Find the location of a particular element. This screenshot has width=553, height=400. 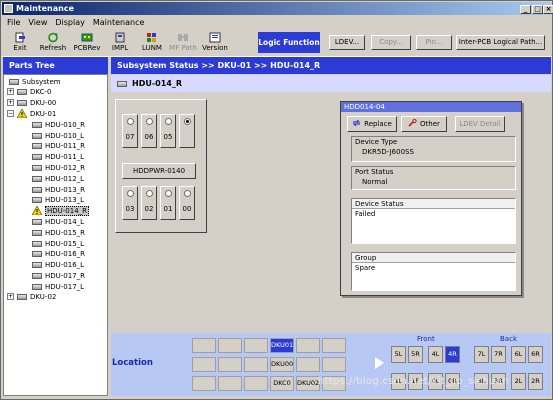

menu-maintenance: Maintenance is located at coordinates (119, 22).